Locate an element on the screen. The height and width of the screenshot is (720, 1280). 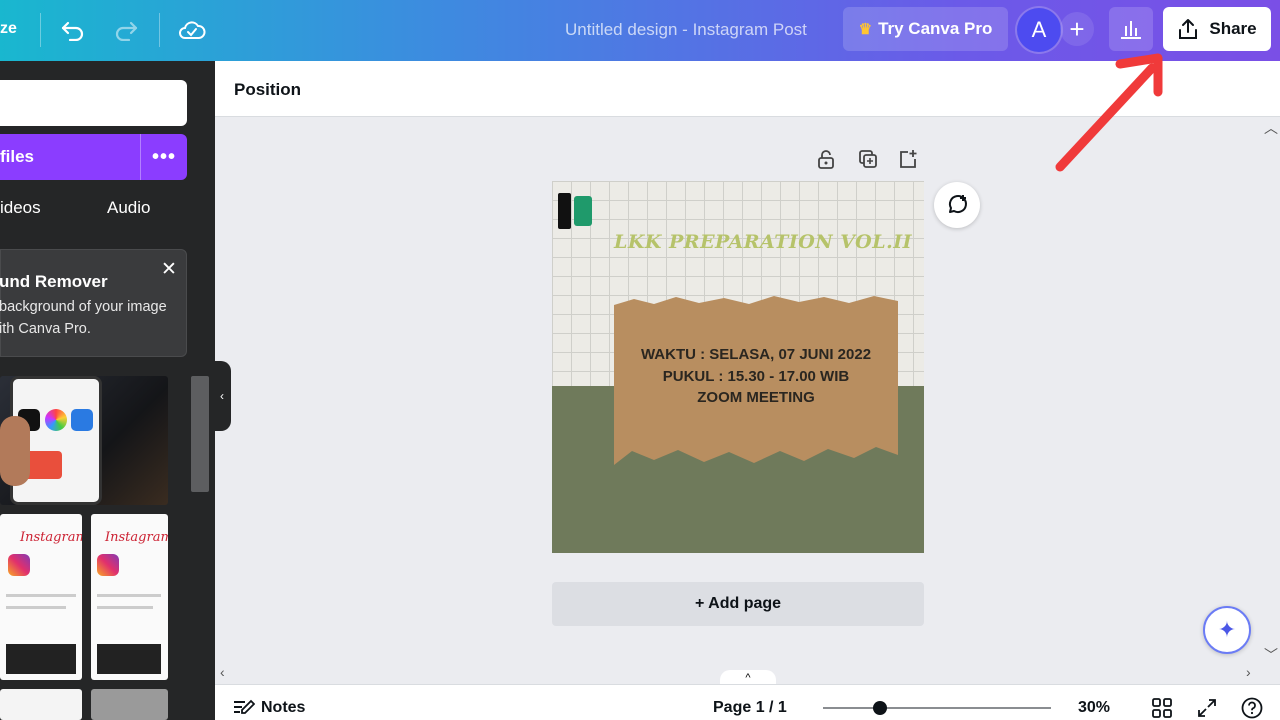
scroll-up-icon: ︿ is located at coordinates (1271, 128).